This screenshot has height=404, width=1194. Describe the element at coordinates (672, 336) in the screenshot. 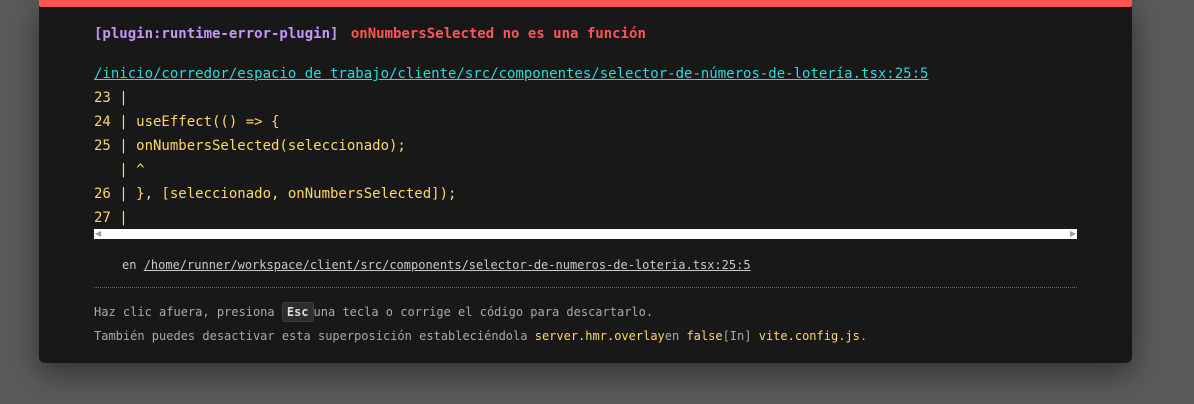

I see `tip-text: en` at that location.